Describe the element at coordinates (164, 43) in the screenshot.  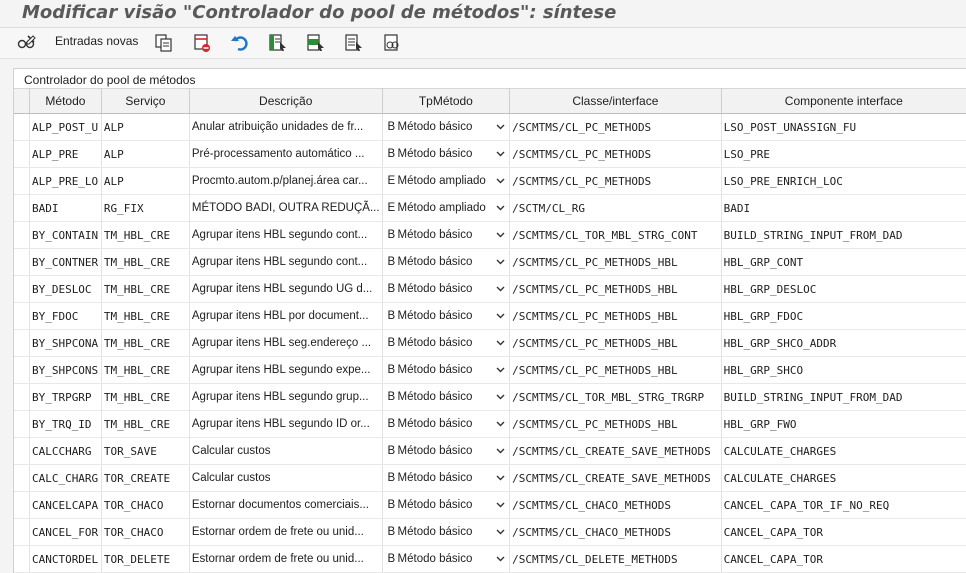
I see `copy-button` at that location.